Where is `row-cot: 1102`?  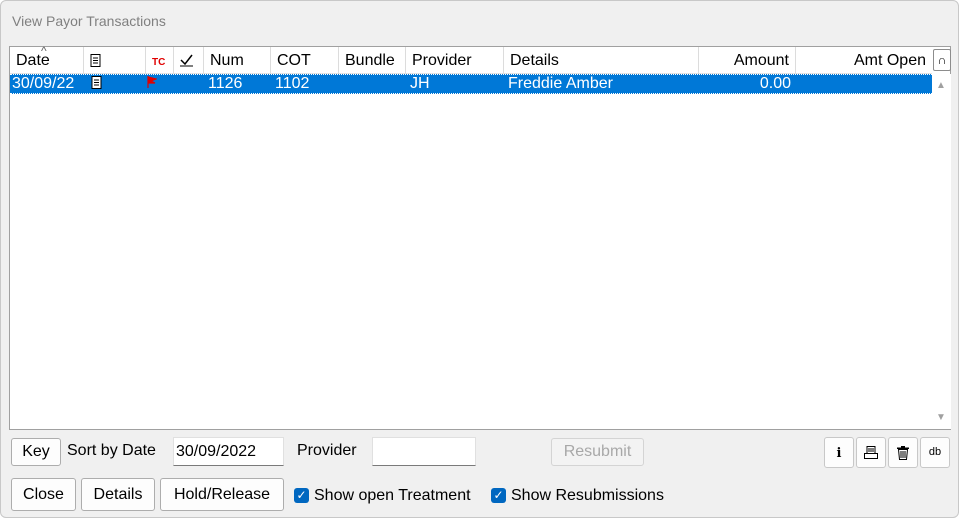
row-cot: 1102 is located at coordinates (292, 83).